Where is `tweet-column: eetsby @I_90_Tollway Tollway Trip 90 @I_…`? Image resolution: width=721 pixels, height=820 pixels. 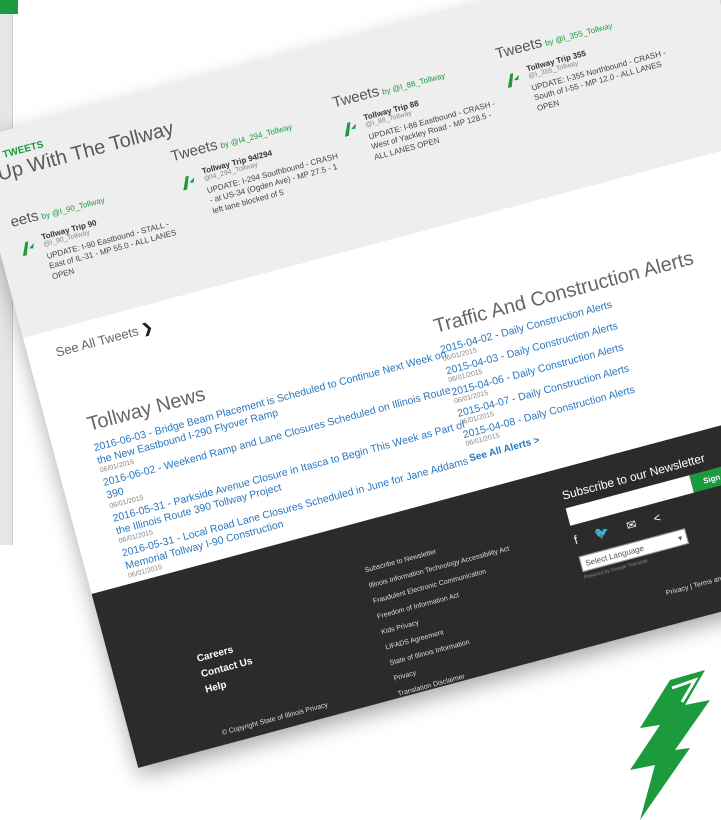 tweet-column: eetsby @I_90_Tollway Tollway Trip 90 @I_… is located at coordinates (98, 230).